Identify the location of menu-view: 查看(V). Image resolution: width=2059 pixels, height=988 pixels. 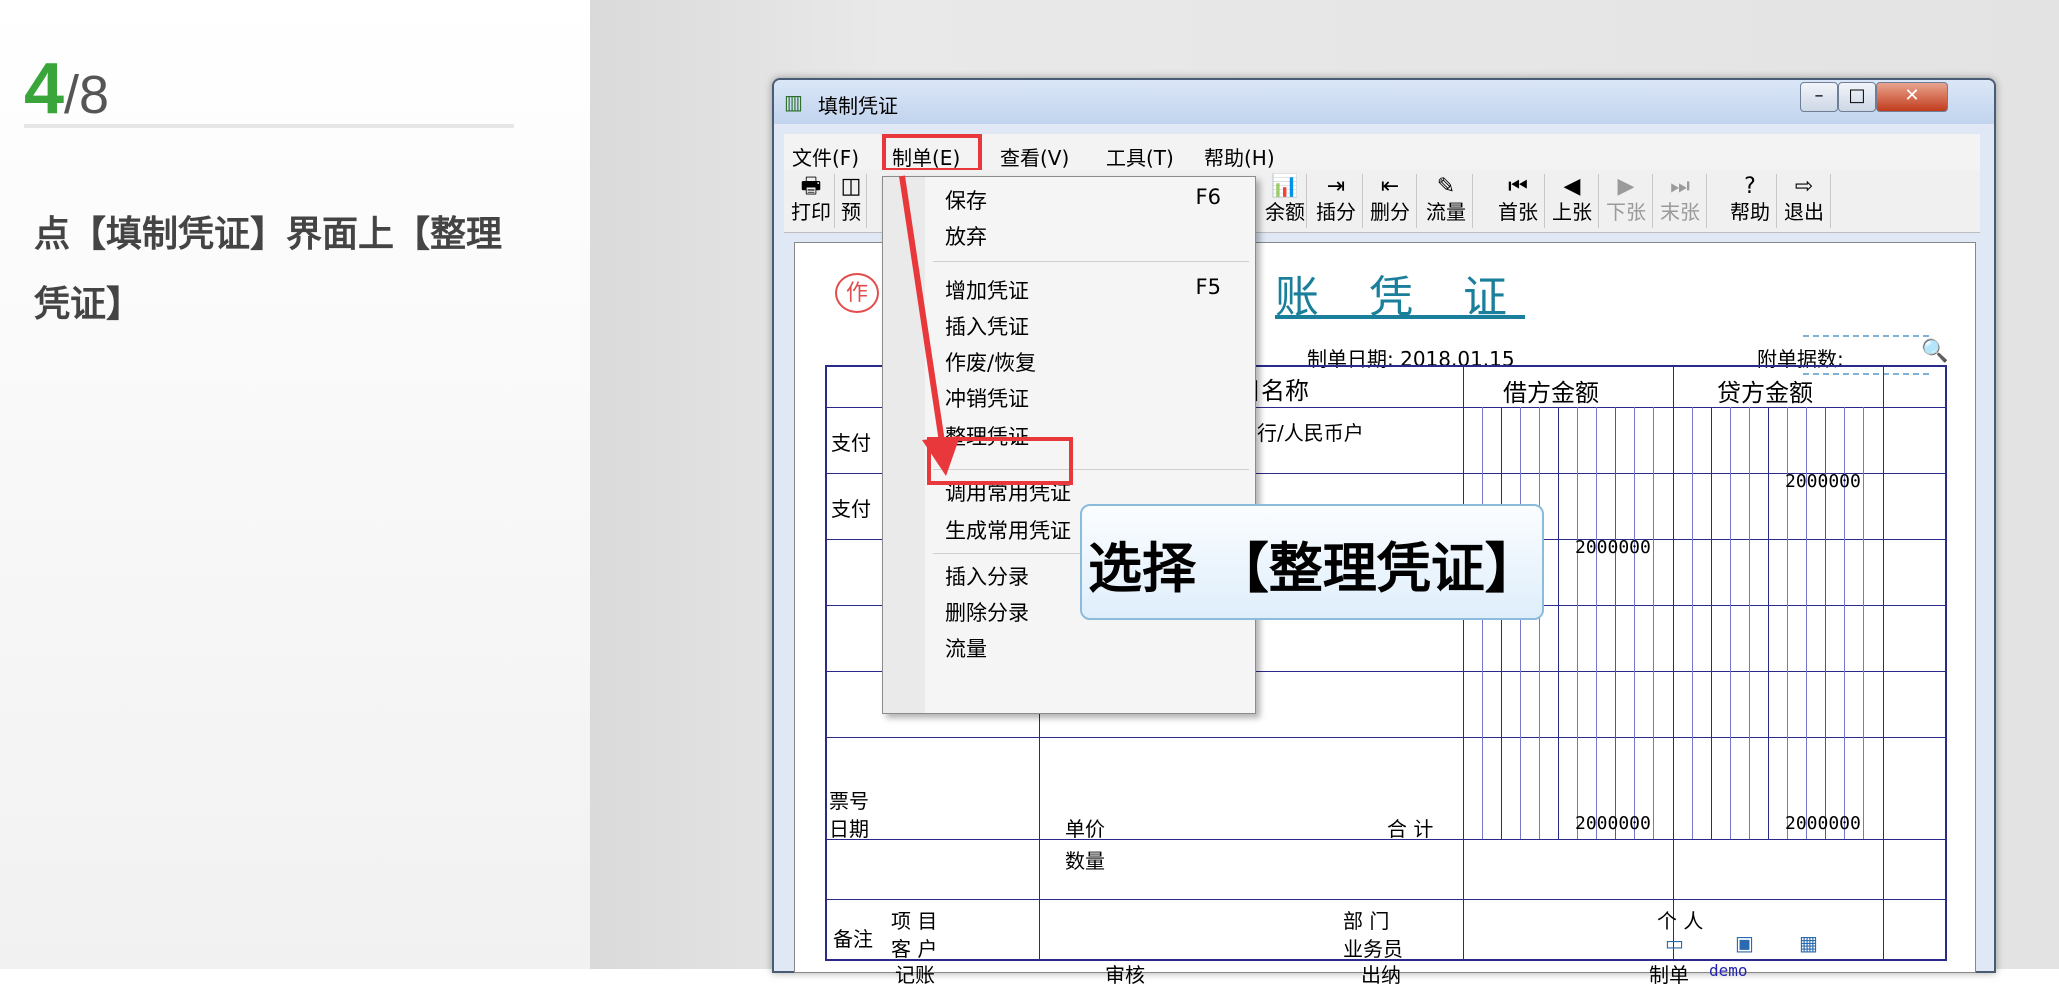
(1034, 156).